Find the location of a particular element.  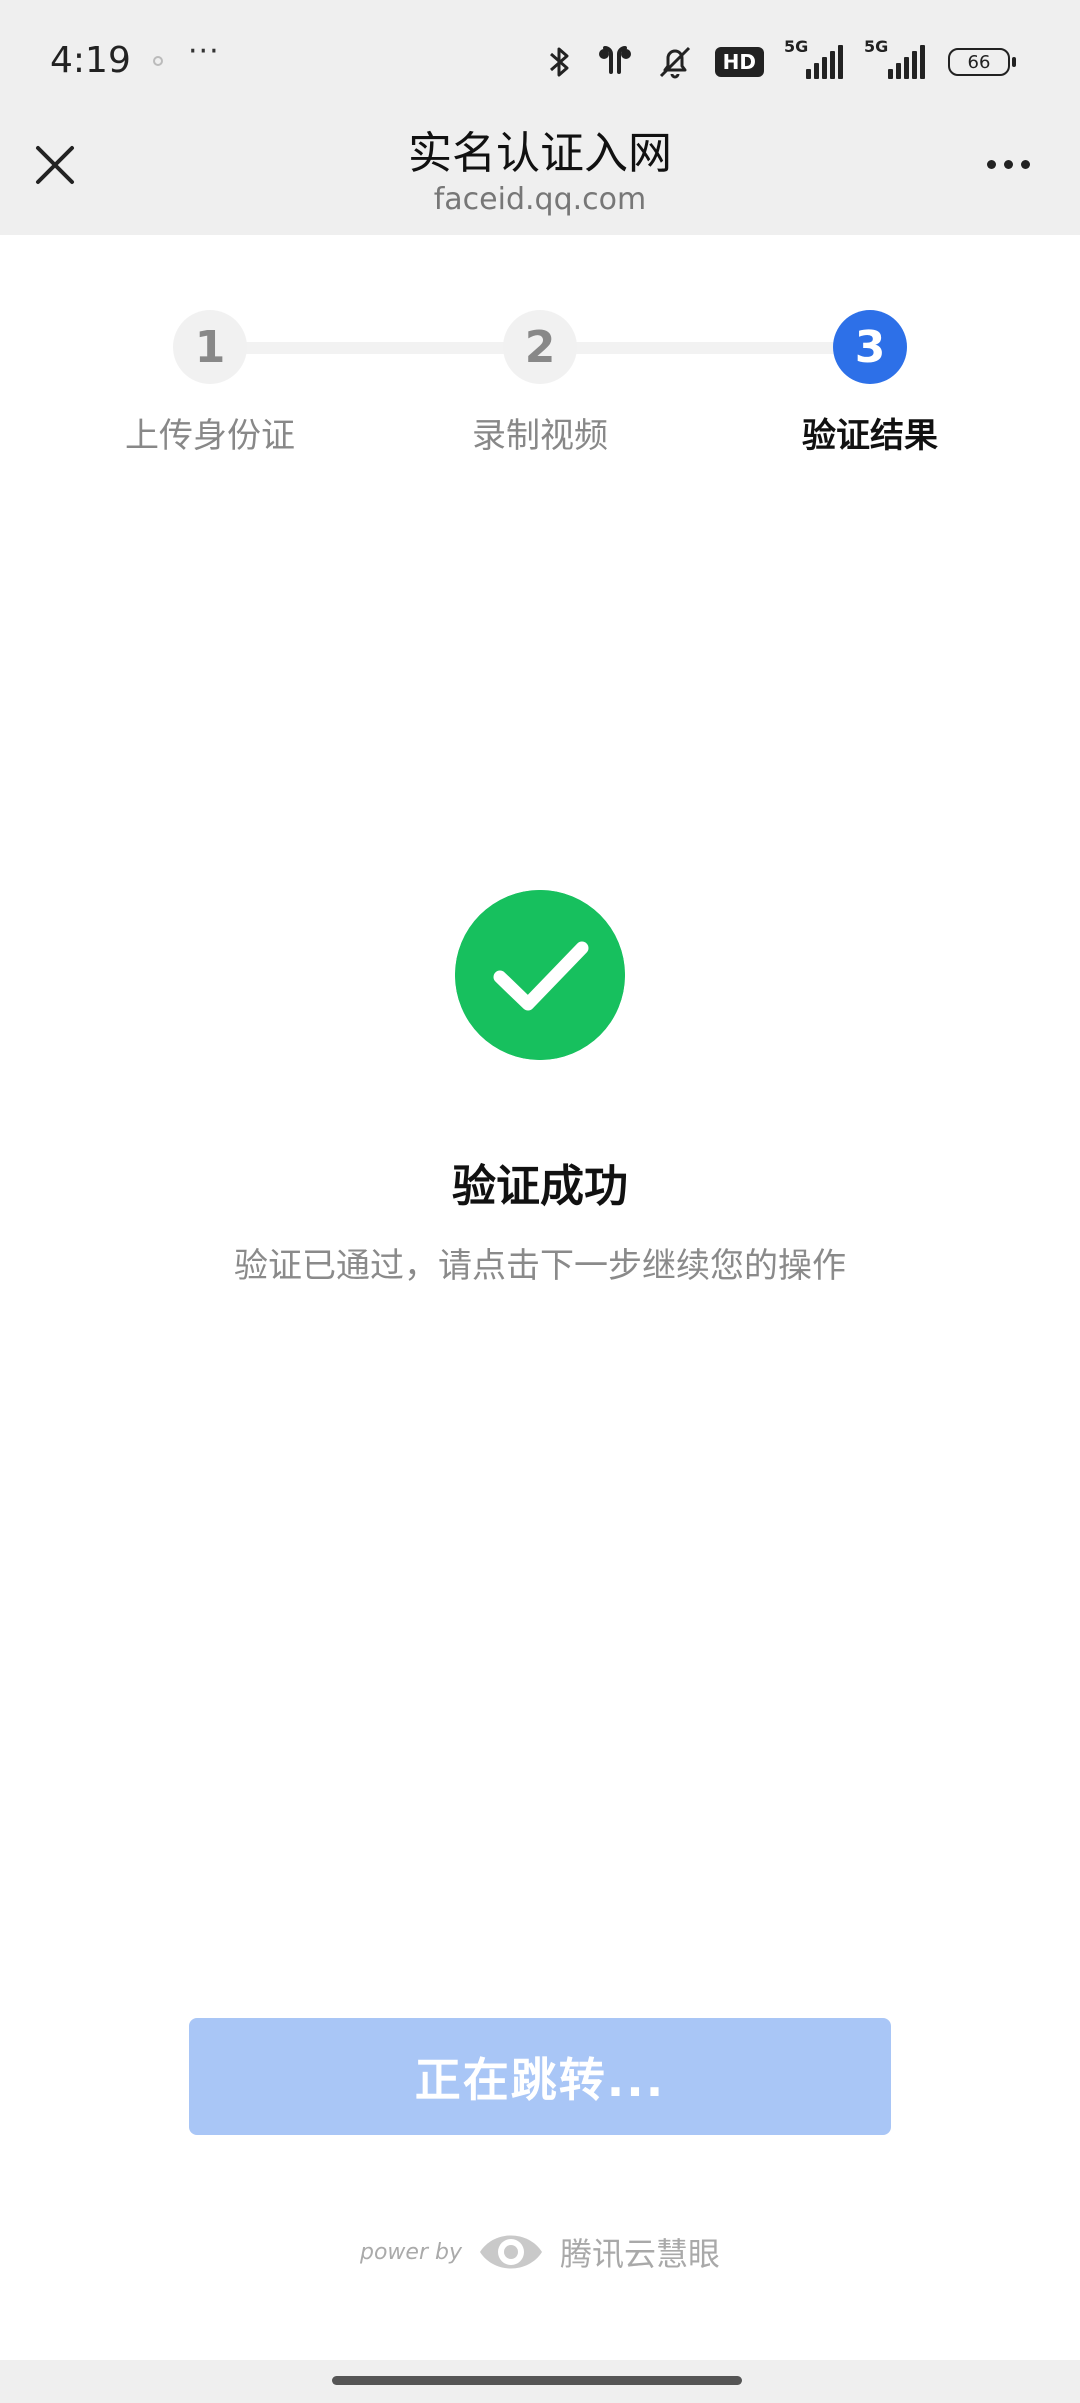

result-description: 验证已通过，请点击下一步继续您的操作 is located at coordinates (540, 1266).